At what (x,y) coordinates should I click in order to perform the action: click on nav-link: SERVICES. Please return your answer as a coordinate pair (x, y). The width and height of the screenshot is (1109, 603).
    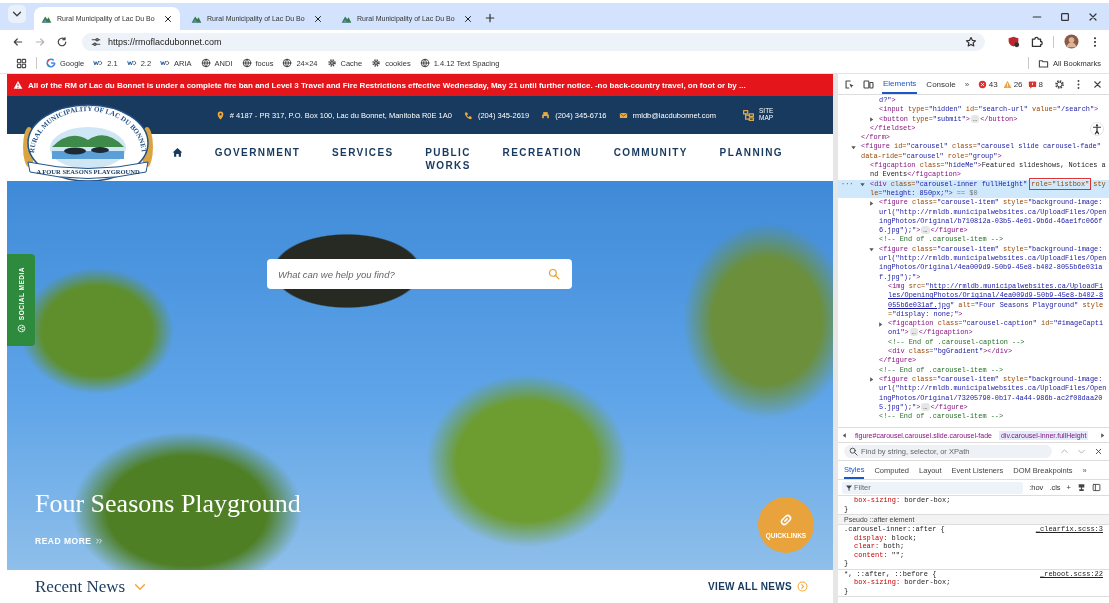
    Looking at the image, I should click on (362, 152).